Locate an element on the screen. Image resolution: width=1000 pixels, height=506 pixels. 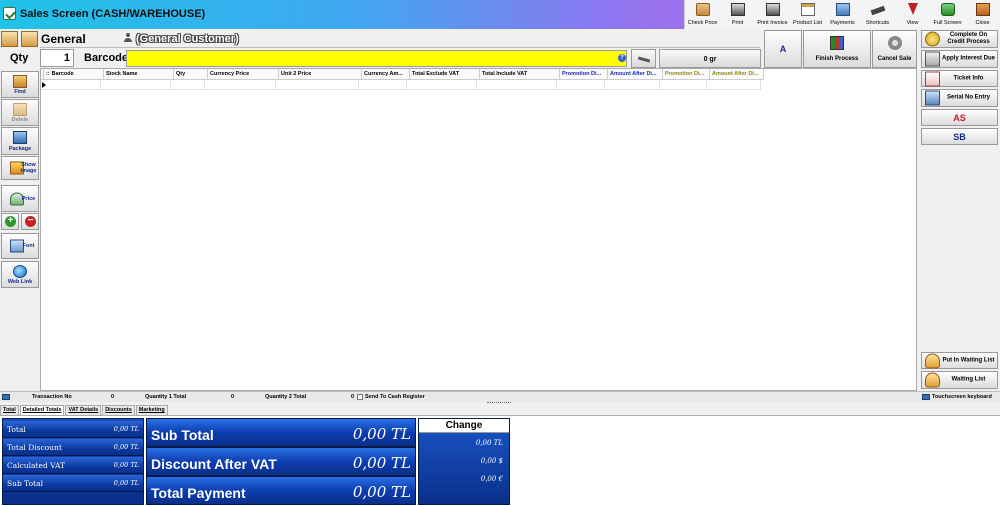
close-door-icon is located at coordinates (982, 9).